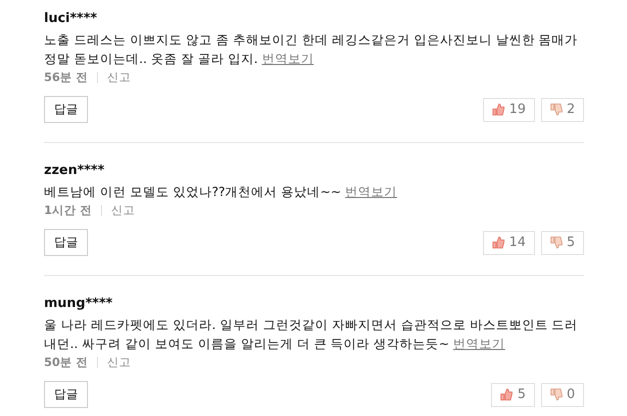 Image resolution: width=627 pixels, height=416 pixels. Describe the element at coordinates (221, 192) in the screenshot. I see `comment-text: 베트남에 이런 모델도 있었나??개천에서 용났네~~ 번역보기` at that location.